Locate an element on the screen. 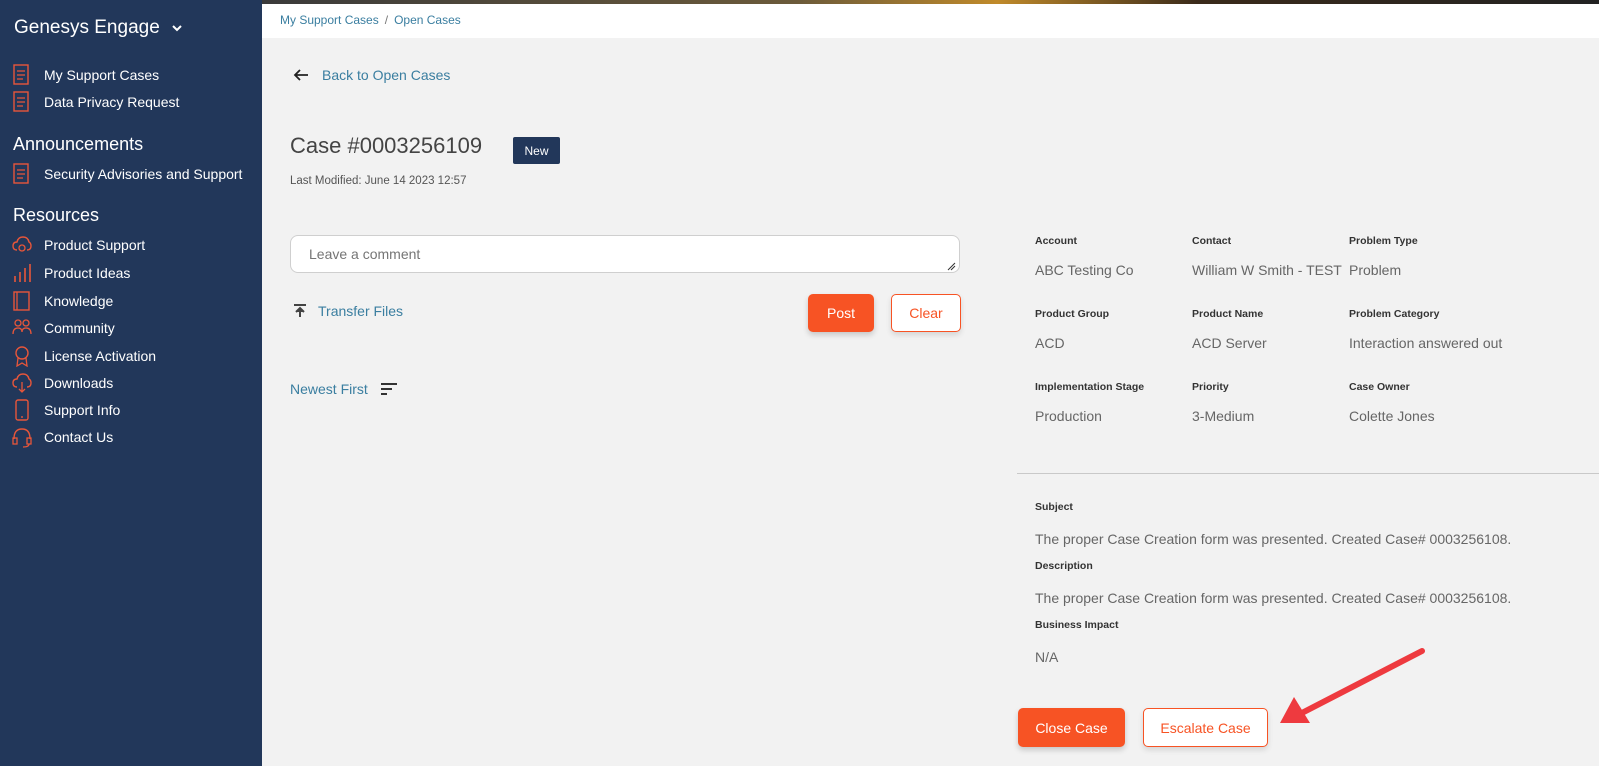 This screenshot has width=1599, height=766. announcements-heading: Announcements is located at coordinates (78, 144).